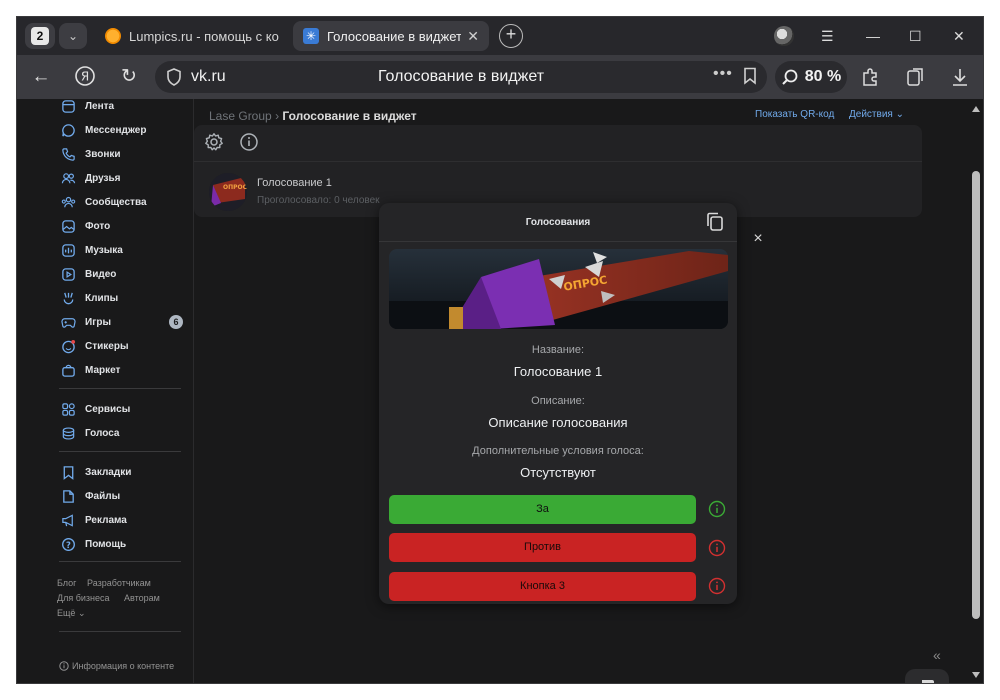  I want to click on scrollbar, so click(975, 391).